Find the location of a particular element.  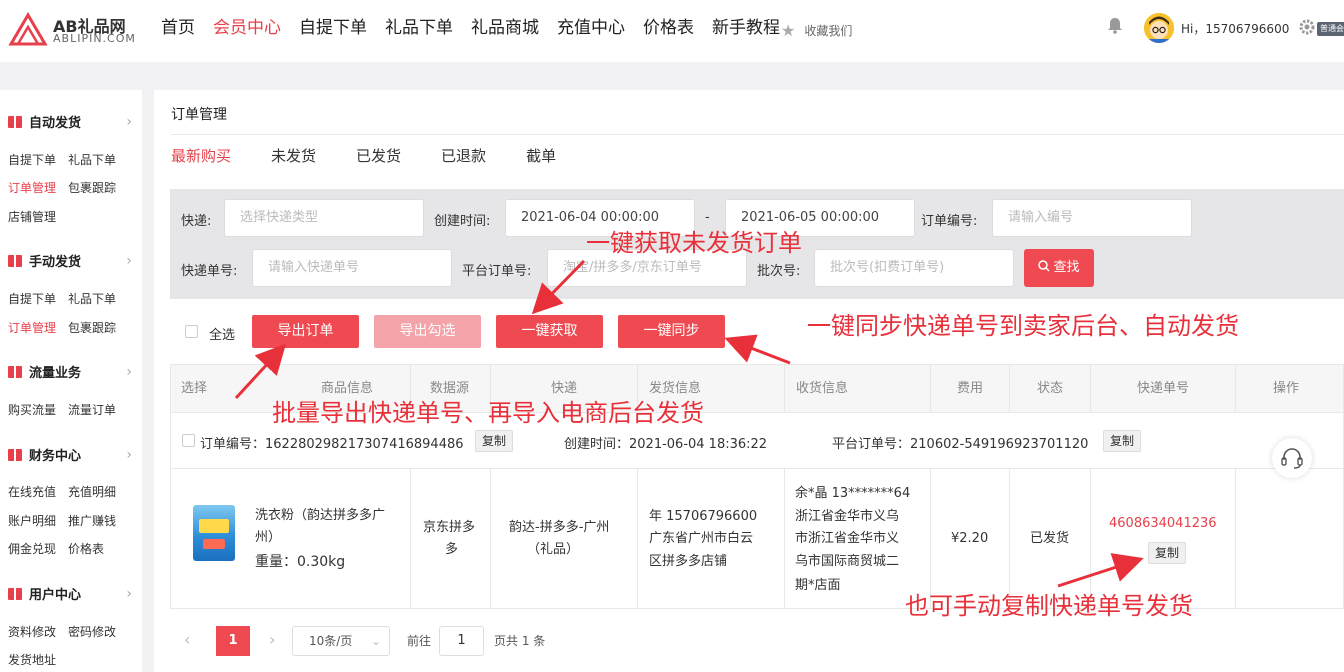

chevron-down-icon: ⌄ is located at coordinates (375, 641).